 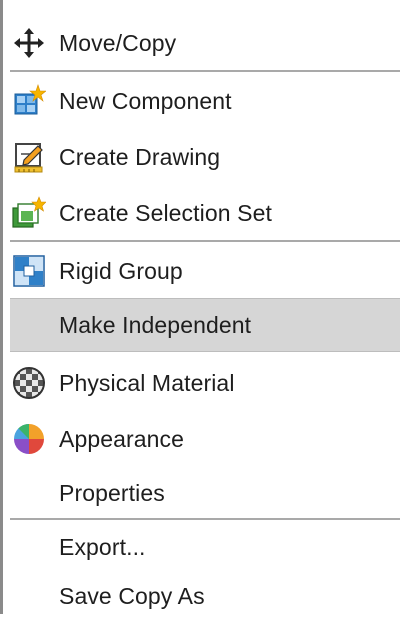 I want to click on menu-item-move-copy: Move/Copy, so click(x=205, y=43).